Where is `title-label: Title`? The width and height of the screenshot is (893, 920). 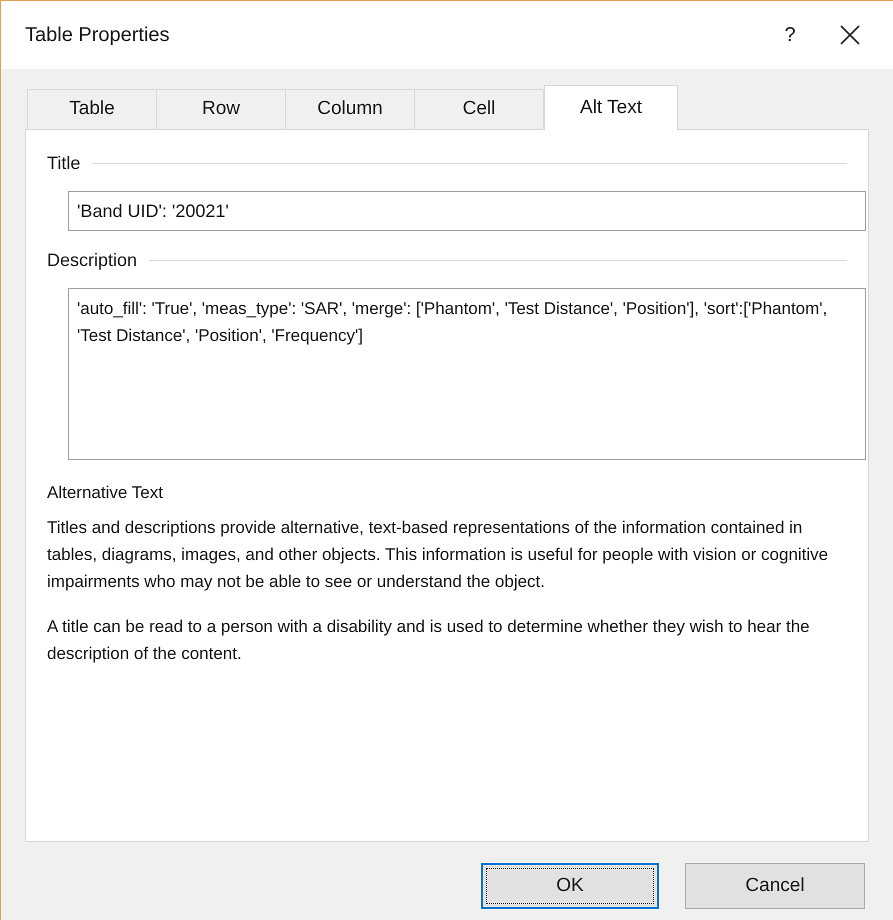 title-label: Title is located at coordinates (63, 163).